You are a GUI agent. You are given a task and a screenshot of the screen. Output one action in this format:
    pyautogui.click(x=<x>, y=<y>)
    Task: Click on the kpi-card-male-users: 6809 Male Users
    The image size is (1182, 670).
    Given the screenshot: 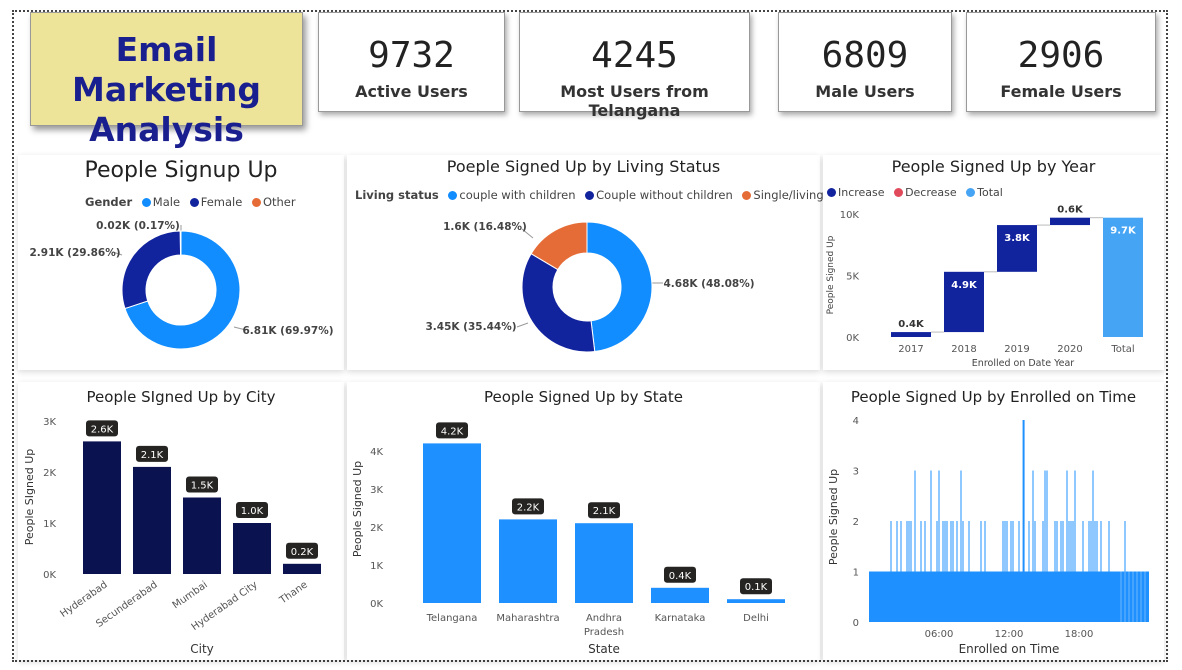 What is the action you would take?
    pyautogui.click(x=865, y=62)
    